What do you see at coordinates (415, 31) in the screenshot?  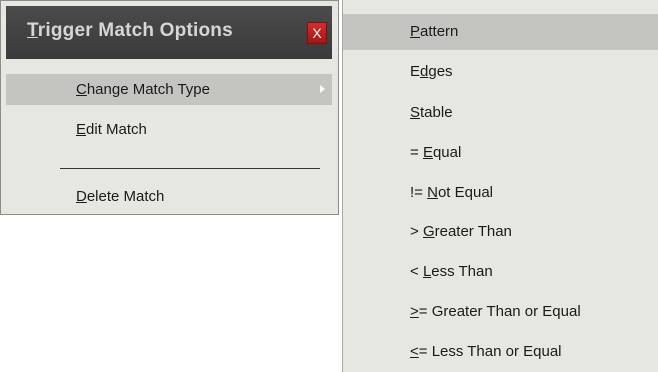 I see `submenu-item-mnemonic: P` at bounding box center [415, 31].